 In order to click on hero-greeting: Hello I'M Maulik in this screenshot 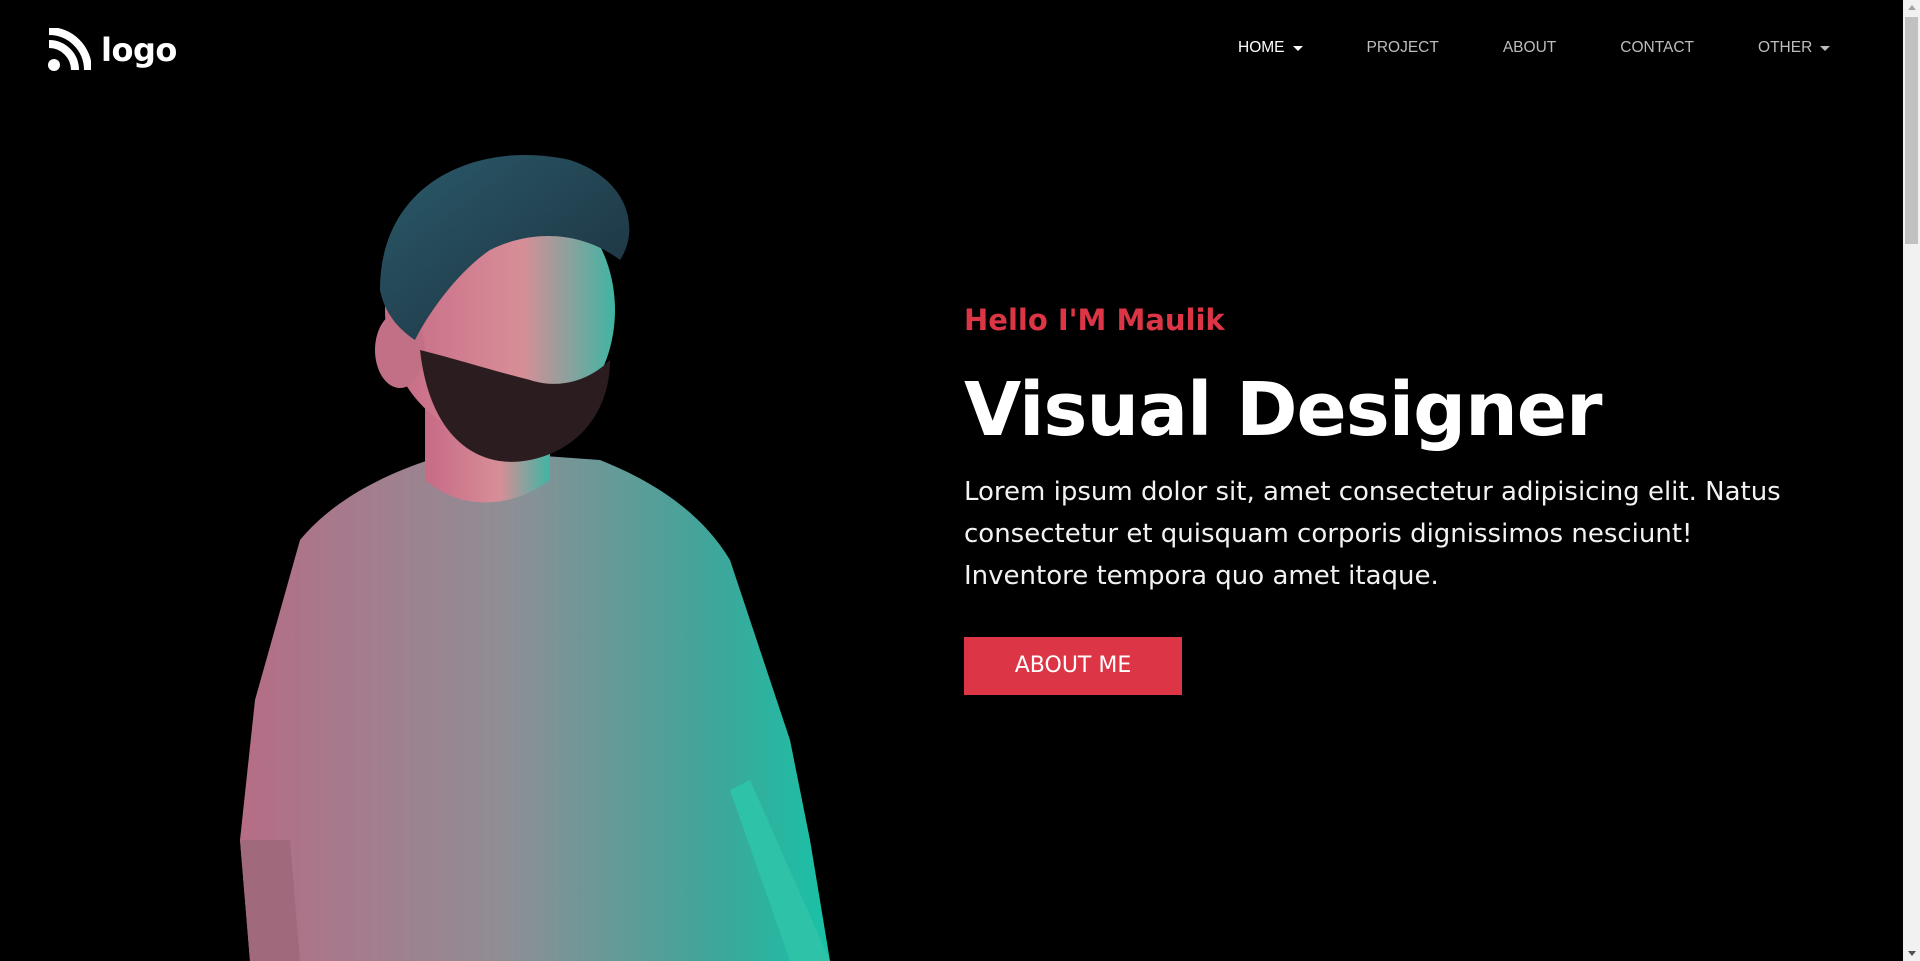, I will do `click(1094, 320)`.